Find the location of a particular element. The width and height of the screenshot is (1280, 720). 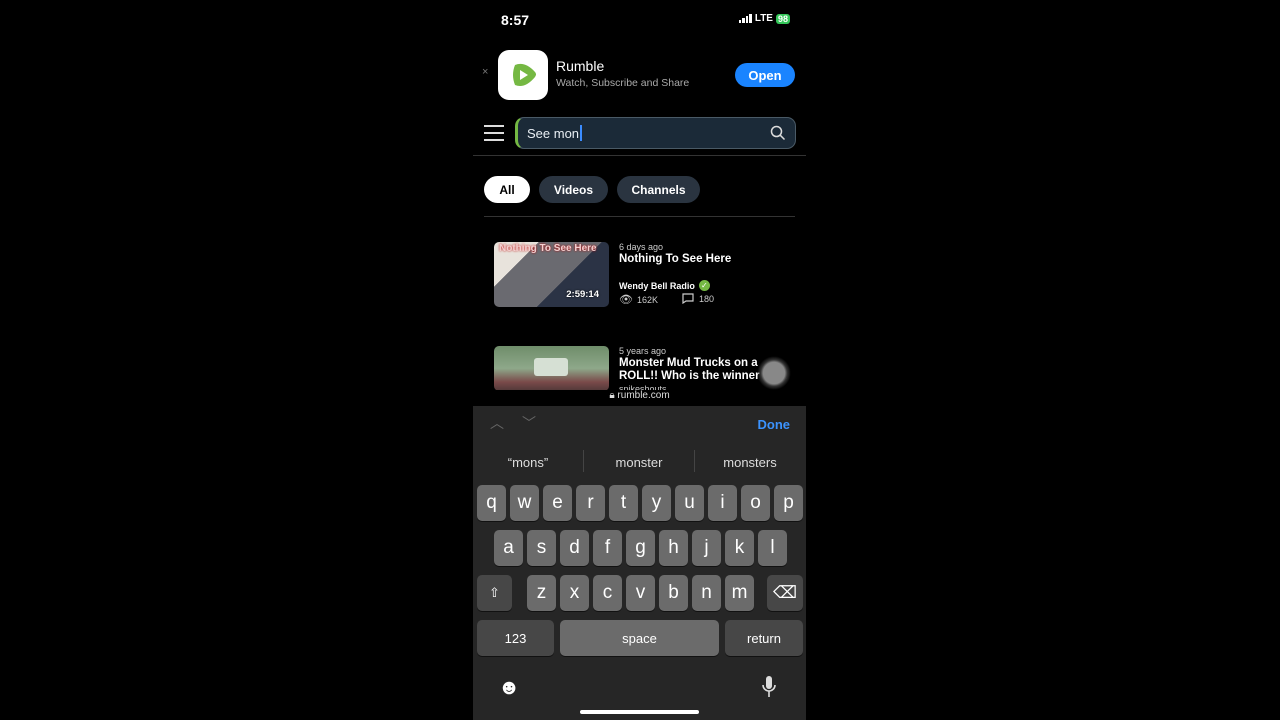

key-t: t is located at coordinates (623, 503).